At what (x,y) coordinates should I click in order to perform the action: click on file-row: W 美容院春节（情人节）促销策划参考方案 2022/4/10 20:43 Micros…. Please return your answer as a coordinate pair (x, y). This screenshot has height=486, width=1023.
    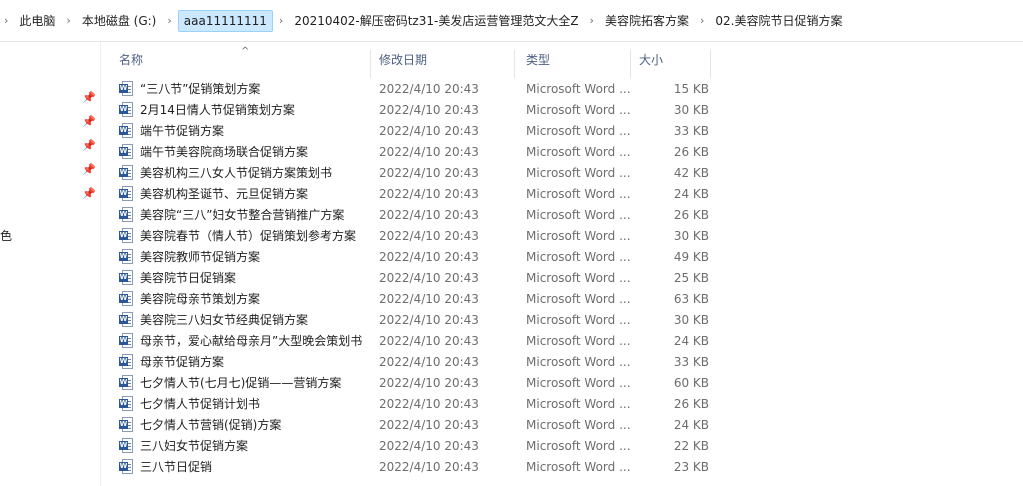
    Looking at the image, I should click on (411, 235).